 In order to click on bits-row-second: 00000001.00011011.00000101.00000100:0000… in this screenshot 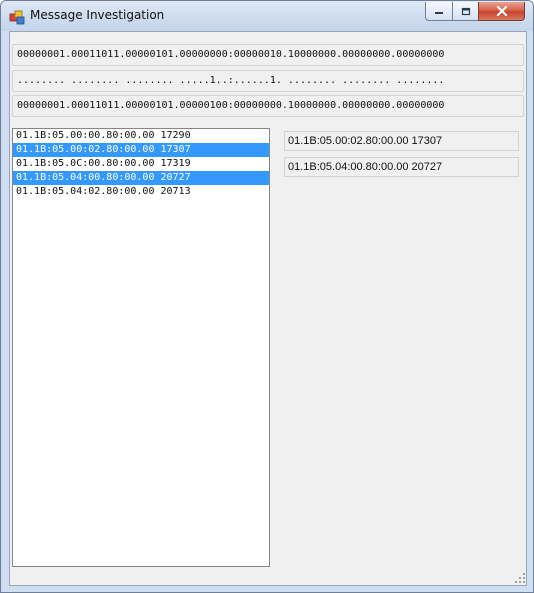, I will do `click(268, 106)`.